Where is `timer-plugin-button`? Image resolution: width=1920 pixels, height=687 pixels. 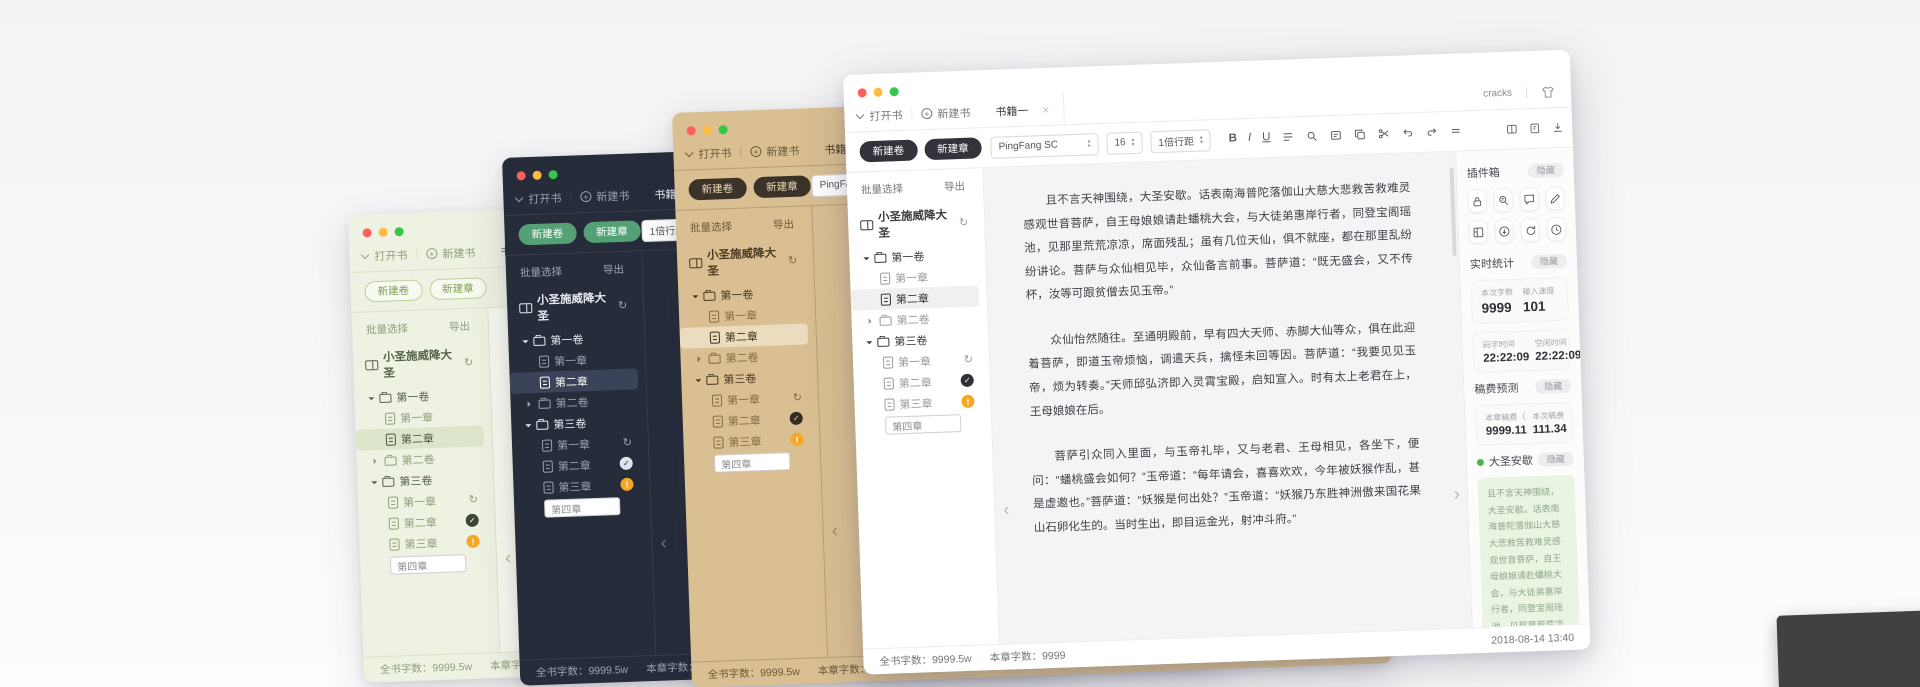 timer-plugin-button is located at coordinates (1556, 229).